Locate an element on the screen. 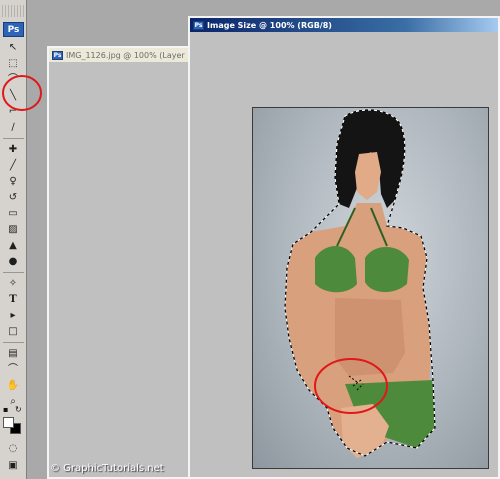 The height and width of the screenshot is (479, 500). quick-mask-icon: ◌ is located at coordinates (13, 448).